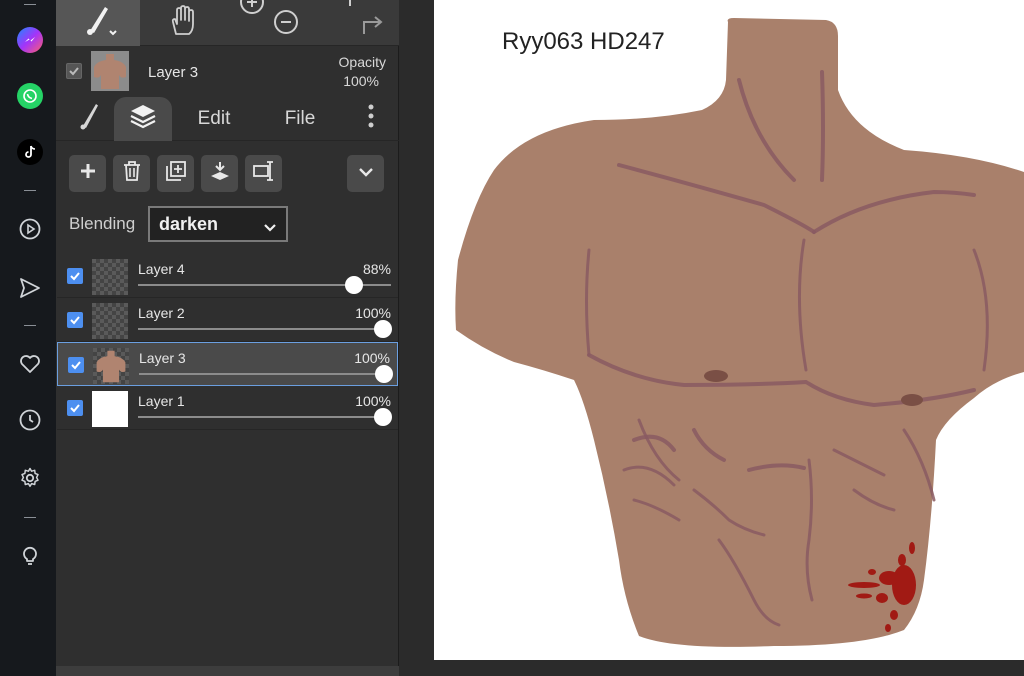 The height and width of the screenshot is (676, 1024). What do you see at coordinates (286, 24) in the screenshot?
I see `zoom-out-icon` at bounding box center [286, 24].